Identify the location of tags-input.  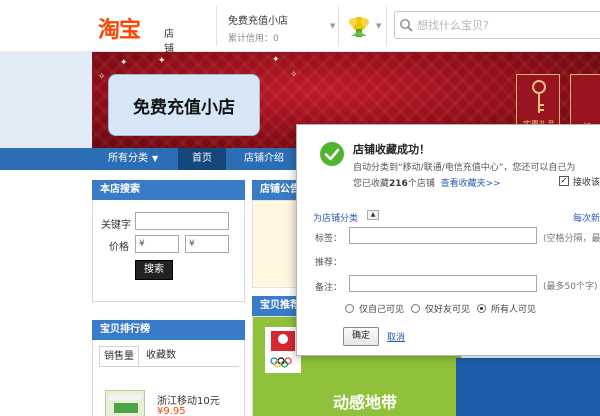
(443, 235).